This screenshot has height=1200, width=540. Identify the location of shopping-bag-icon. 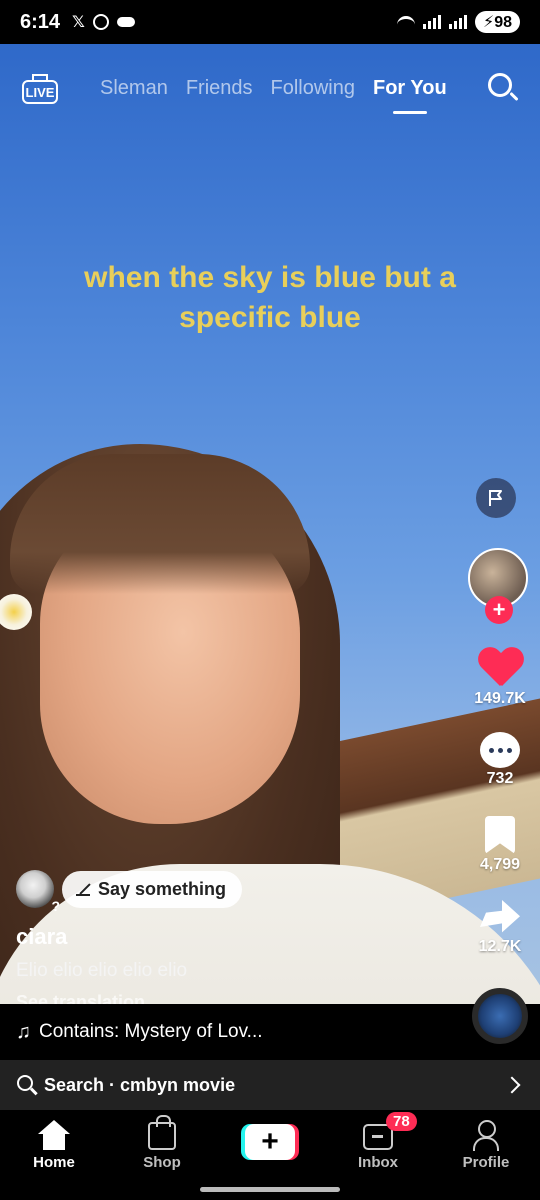
(162, 1132).